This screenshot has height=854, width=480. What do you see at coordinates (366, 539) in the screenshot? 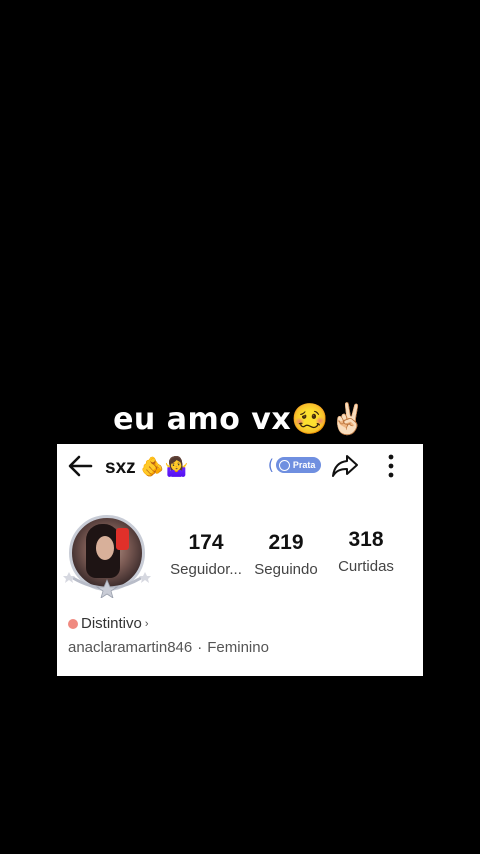
I see `likes-count: 318` at bounding box center [366, 539].